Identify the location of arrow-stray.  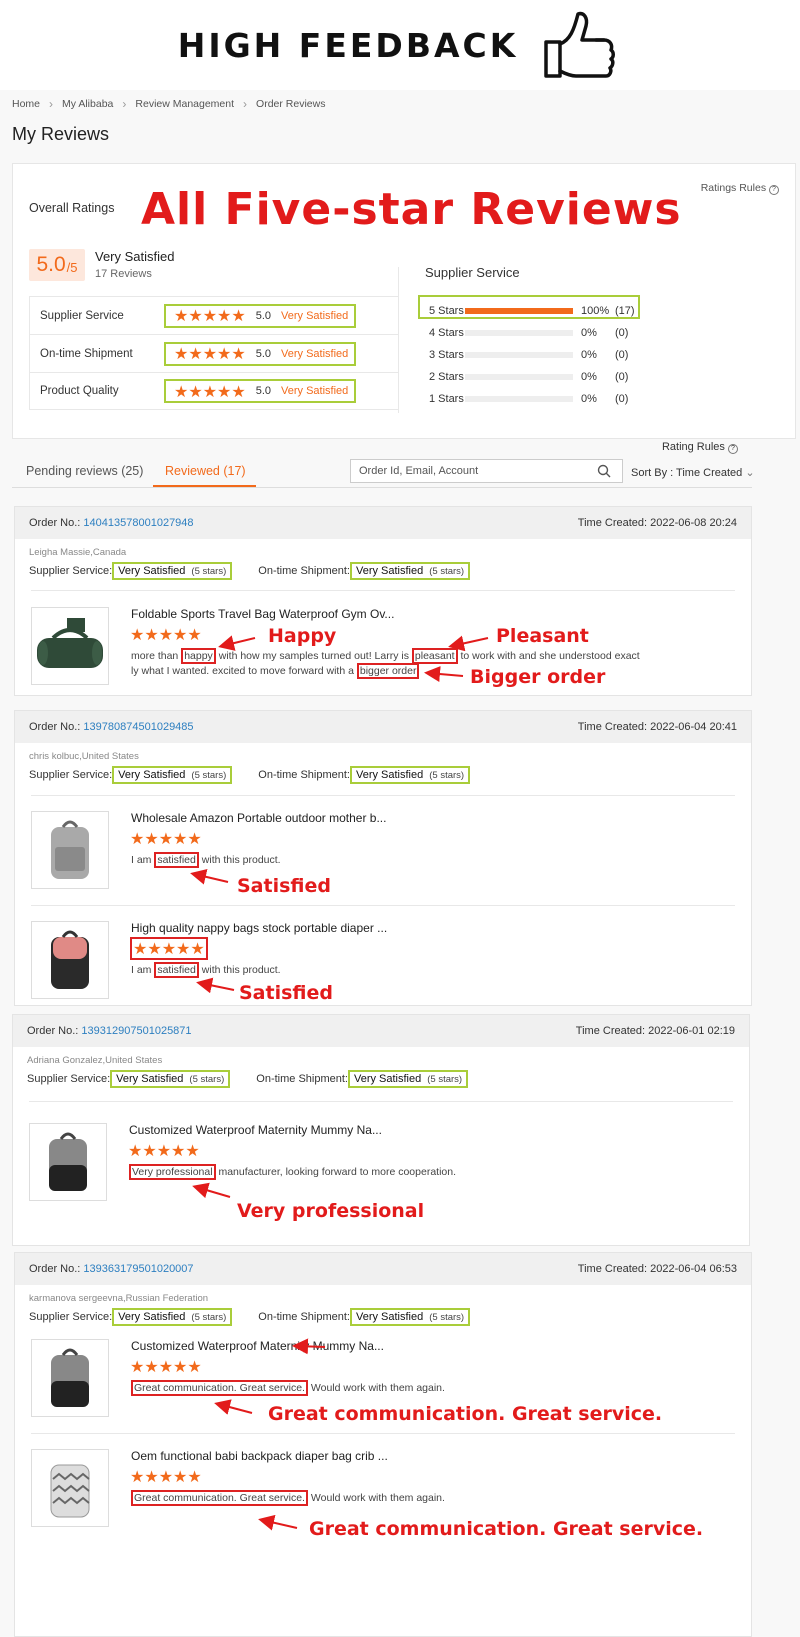
(309, 1346).